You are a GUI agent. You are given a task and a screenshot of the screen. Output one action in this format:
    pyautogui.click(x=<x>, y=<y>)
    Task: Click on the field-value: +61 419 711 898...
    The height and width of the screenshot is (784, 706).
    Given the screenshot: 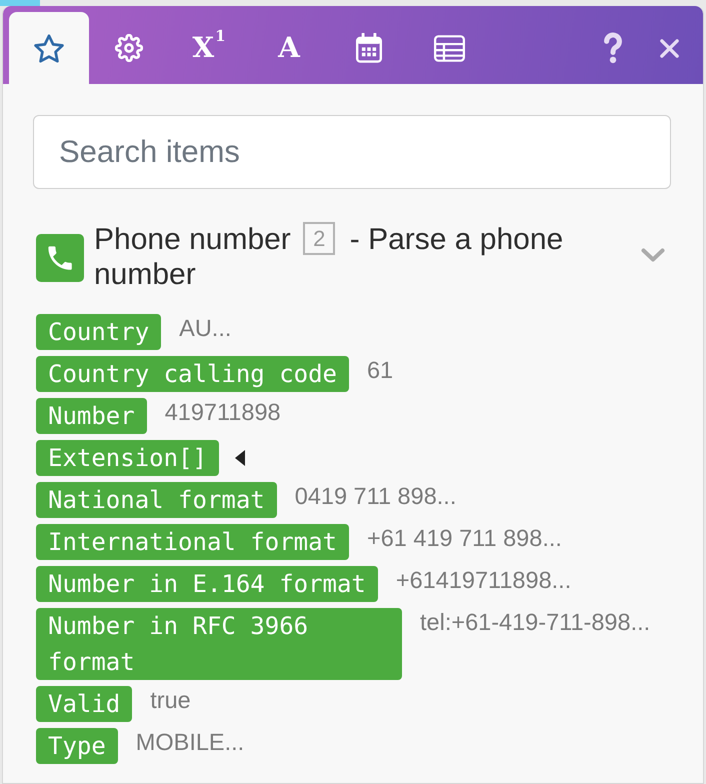 What is the action you would take?
    pyautogui.click(x=464, y=538)
    